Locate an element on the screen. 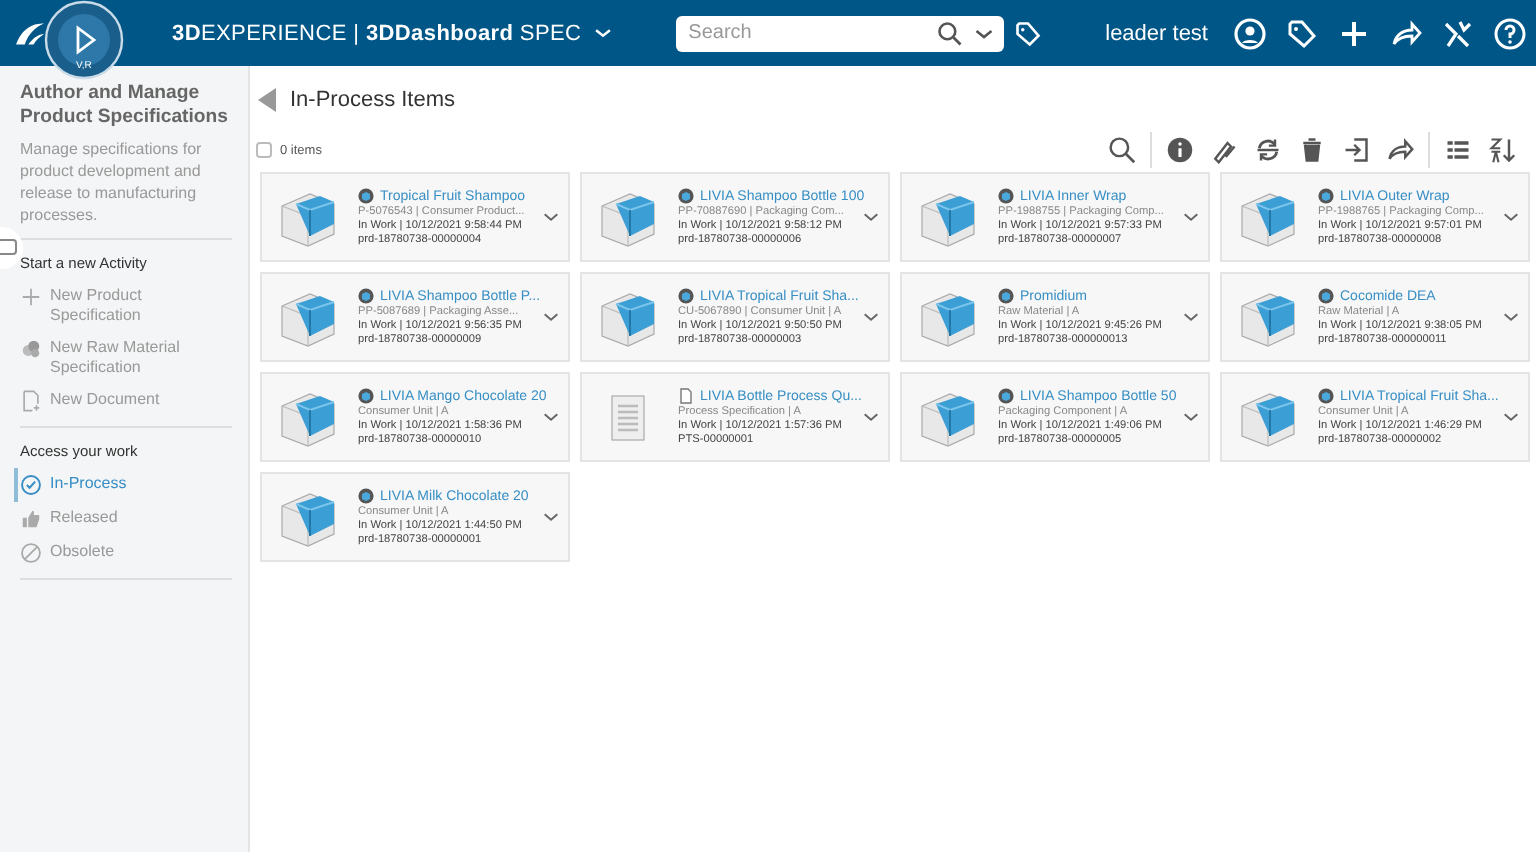  sidebar-title: Author and Manage Product Specifications is located at coordinates (125, 106).